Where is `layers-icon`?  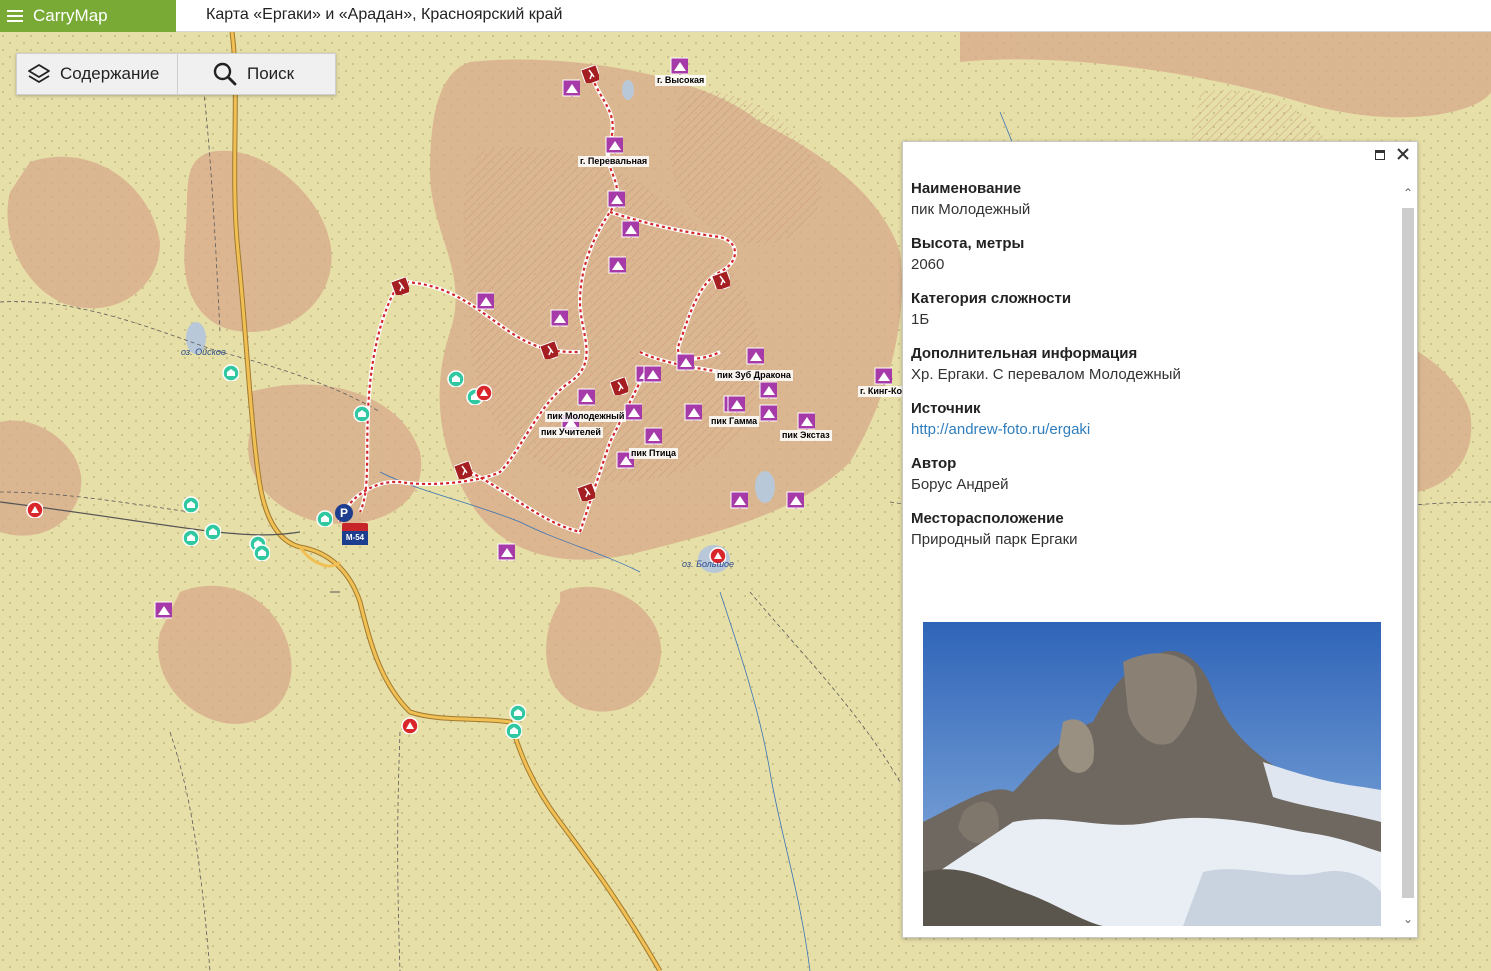 layers-icon is located at coordinates (39, 73).